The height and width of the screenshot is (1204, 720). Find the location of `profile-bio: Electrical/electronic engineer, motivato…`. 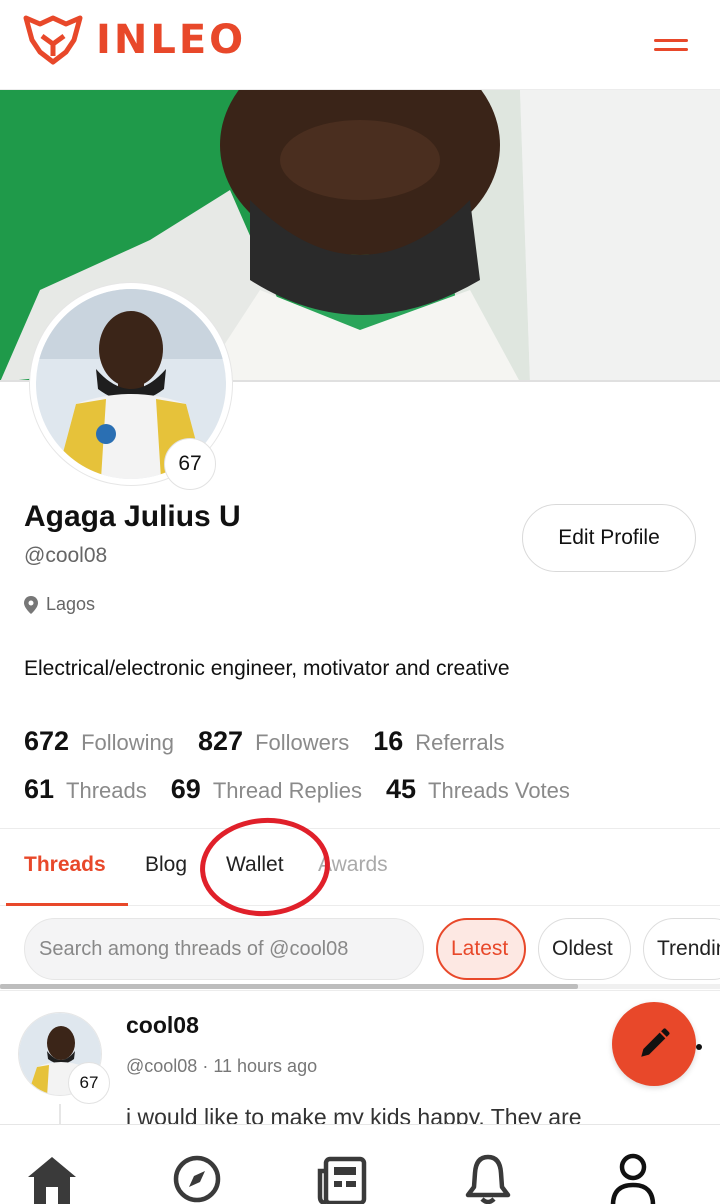

profile-bio: Electrical/electronic engineer, motivato… is located at coordinates (267, 668).